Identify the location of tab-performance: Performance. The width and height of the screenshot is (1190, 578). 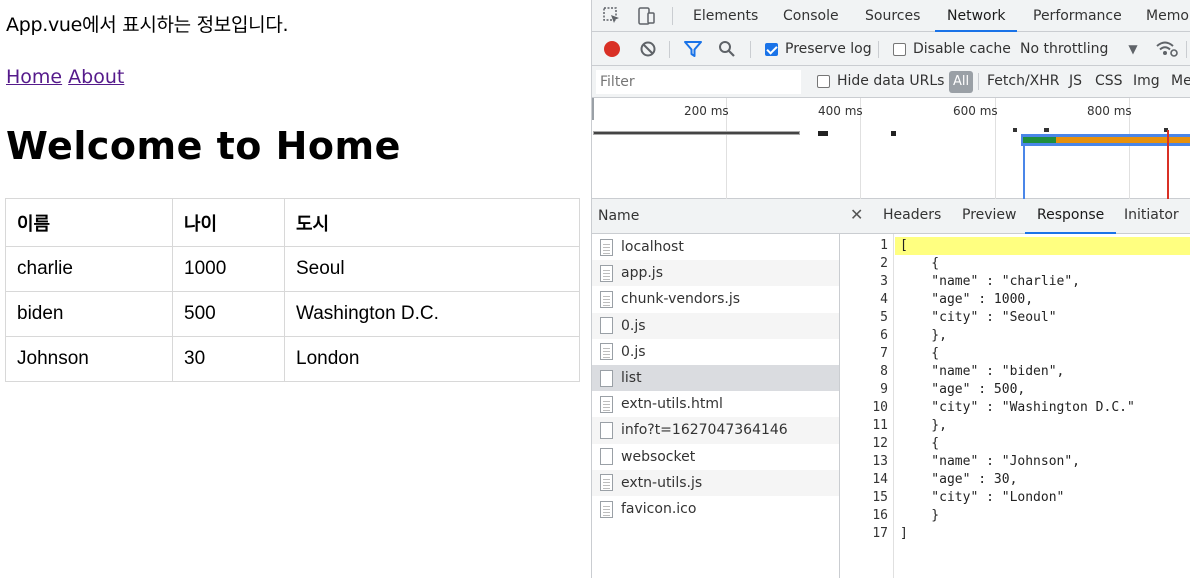
(1077, 16).